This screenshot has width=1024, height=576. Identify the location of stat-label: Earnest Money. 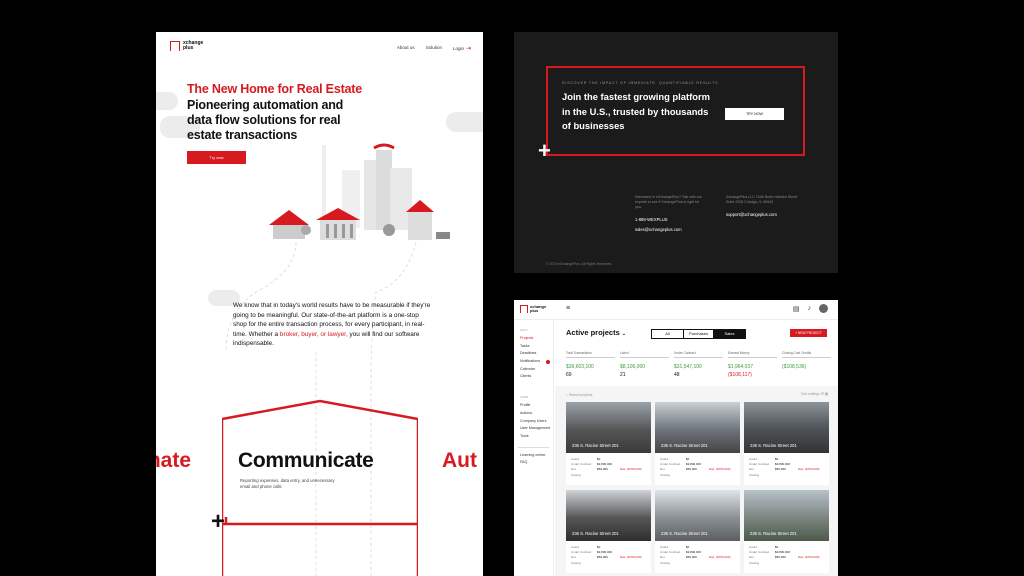
(752, 354).